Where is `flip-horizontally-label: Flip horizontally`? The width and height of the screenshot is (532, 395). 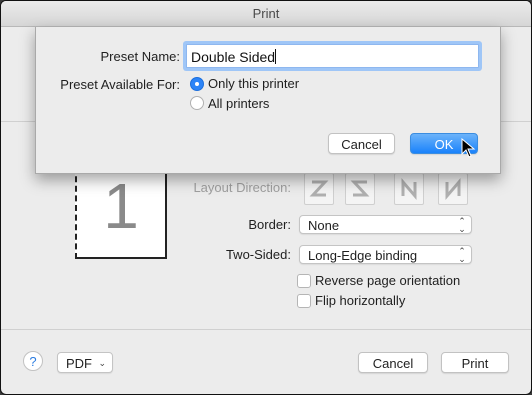 flip-horizontally-label: Flip horizontally is located at coordinates (360, 300).